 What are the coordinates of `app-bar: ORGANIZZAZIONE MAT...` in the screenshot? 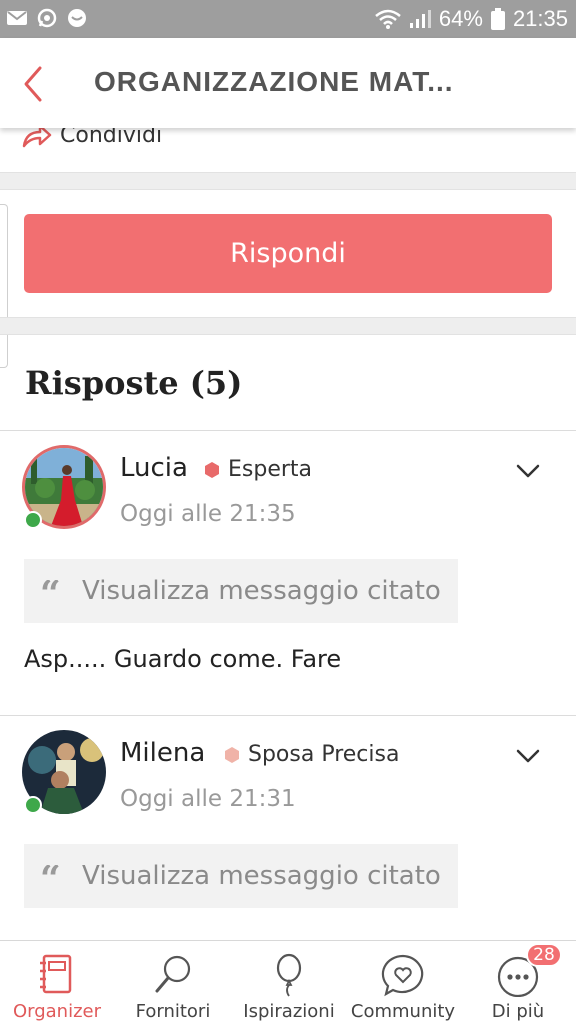 It's located at (288, 83).